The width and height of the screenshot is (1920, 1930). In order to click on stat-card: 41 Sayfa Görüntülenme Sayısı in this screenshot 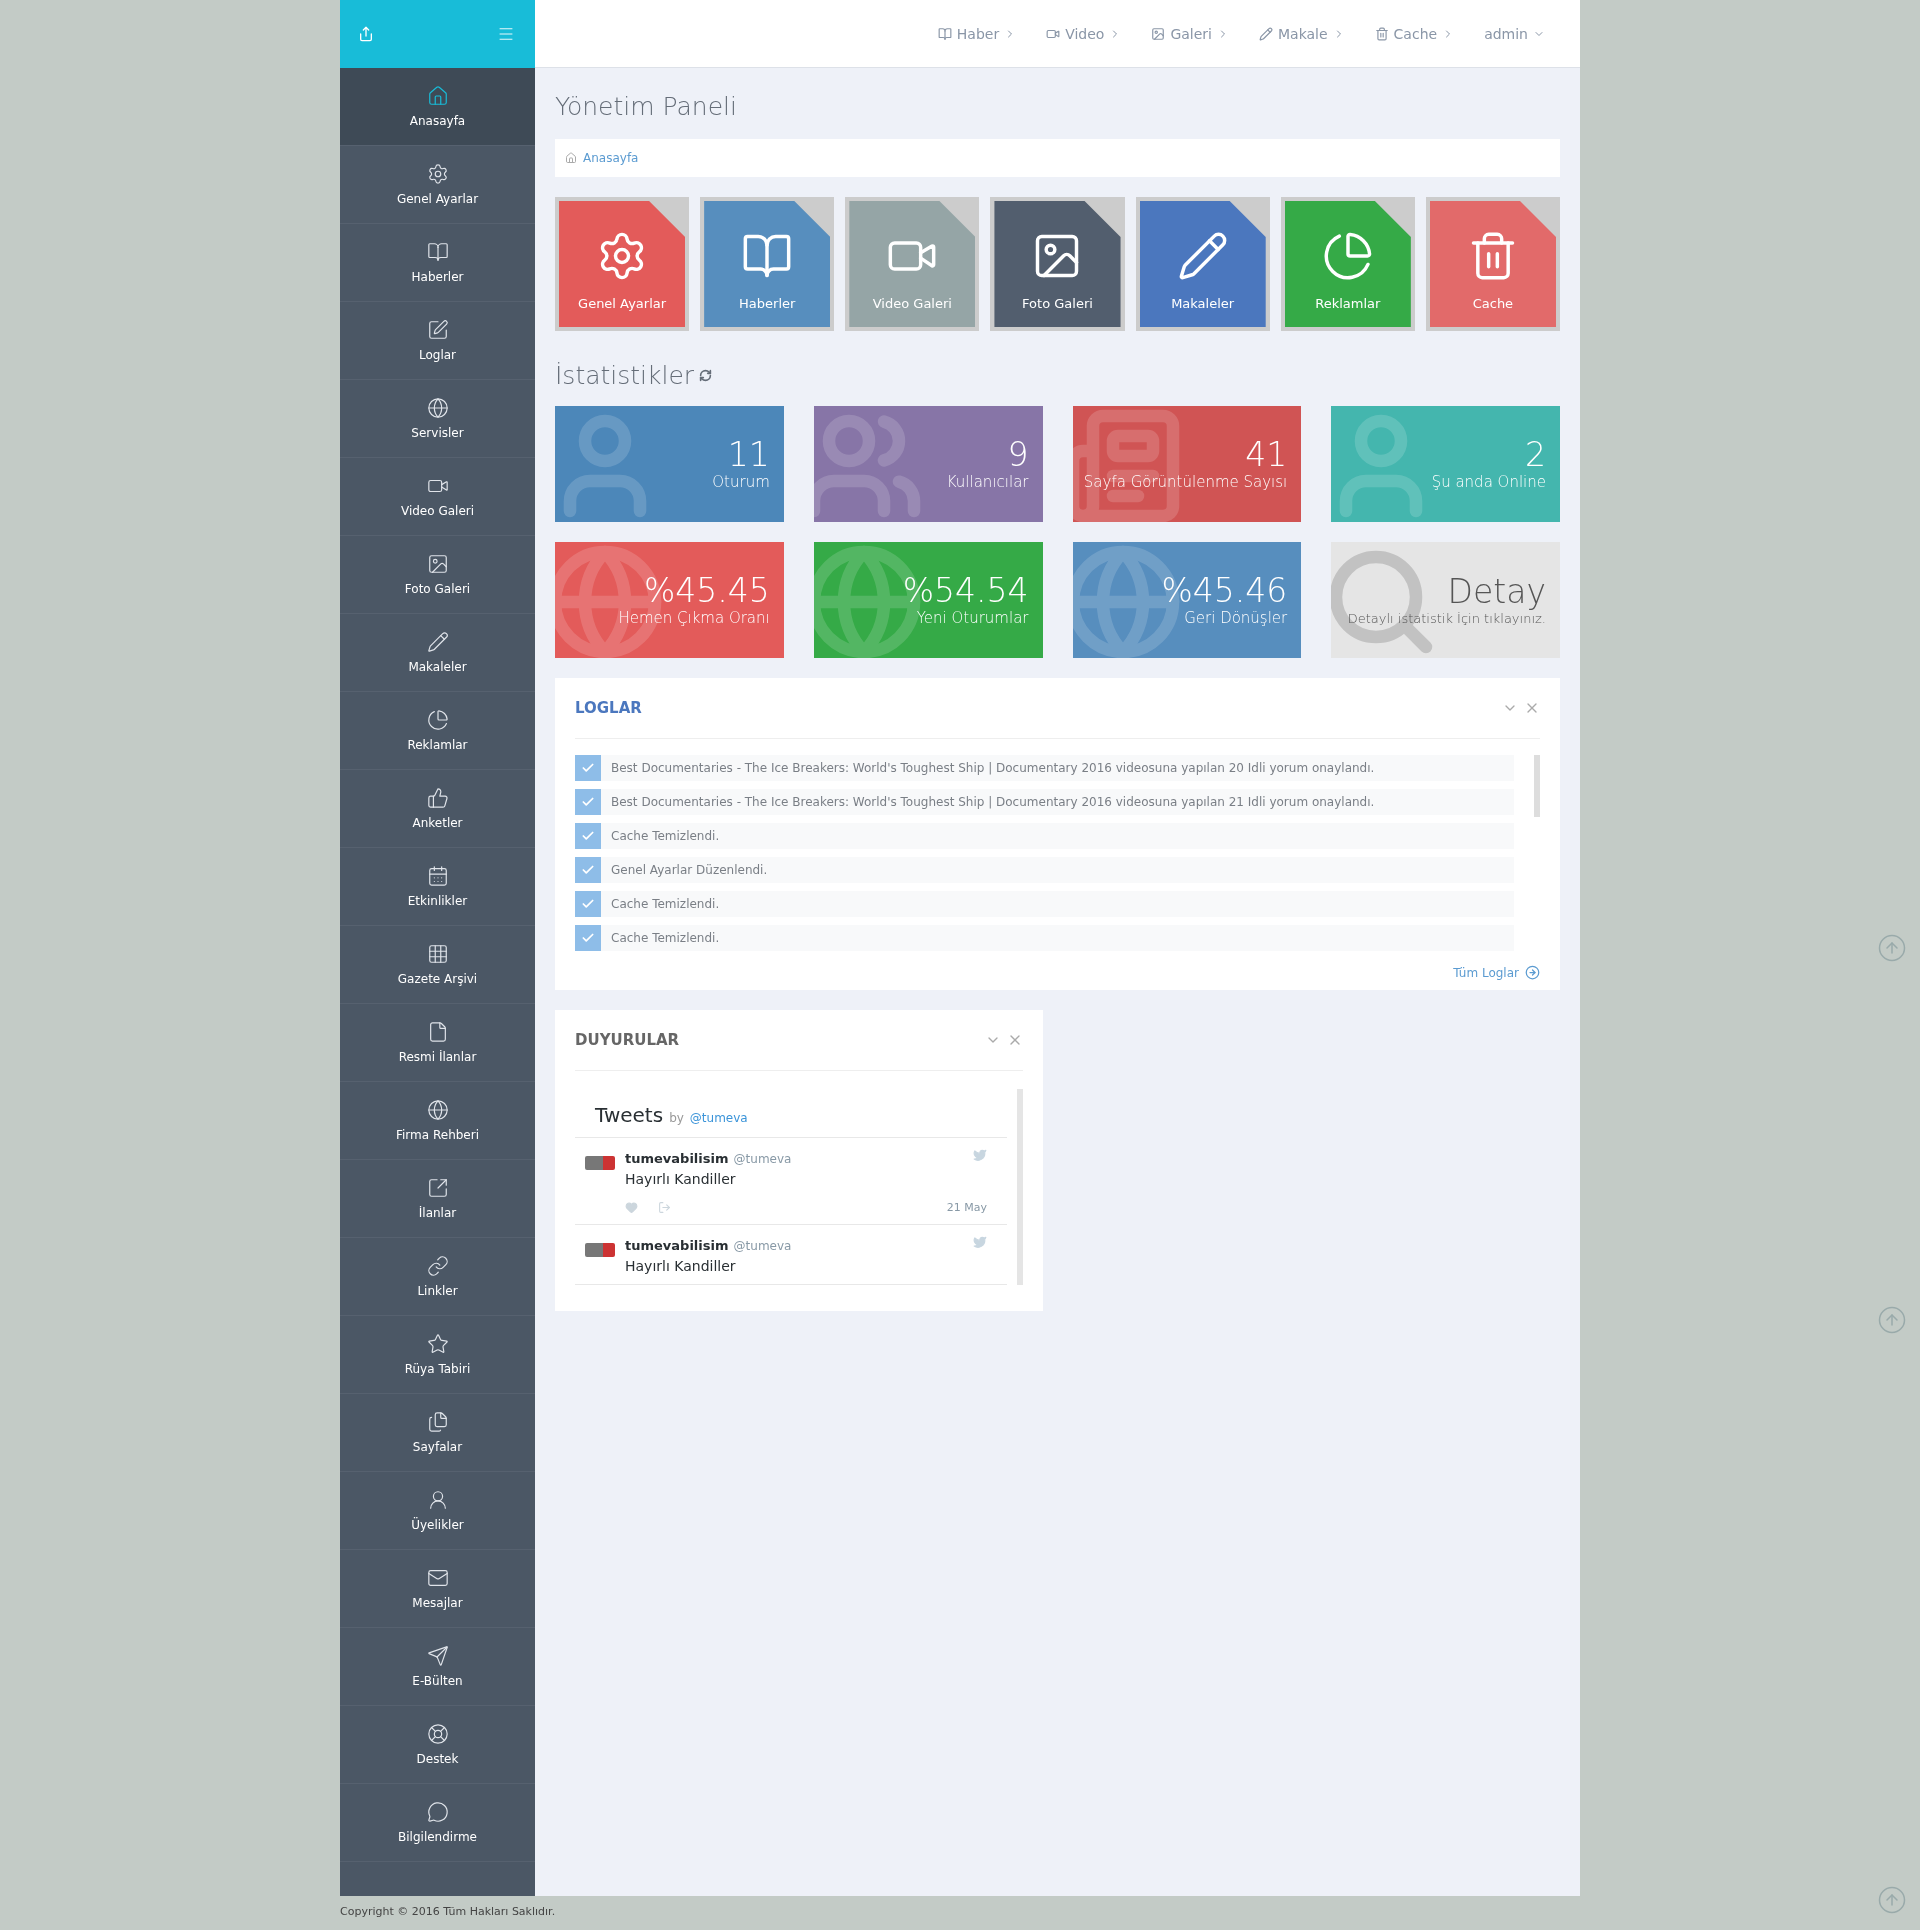, I will do `click(1187, 464)`.